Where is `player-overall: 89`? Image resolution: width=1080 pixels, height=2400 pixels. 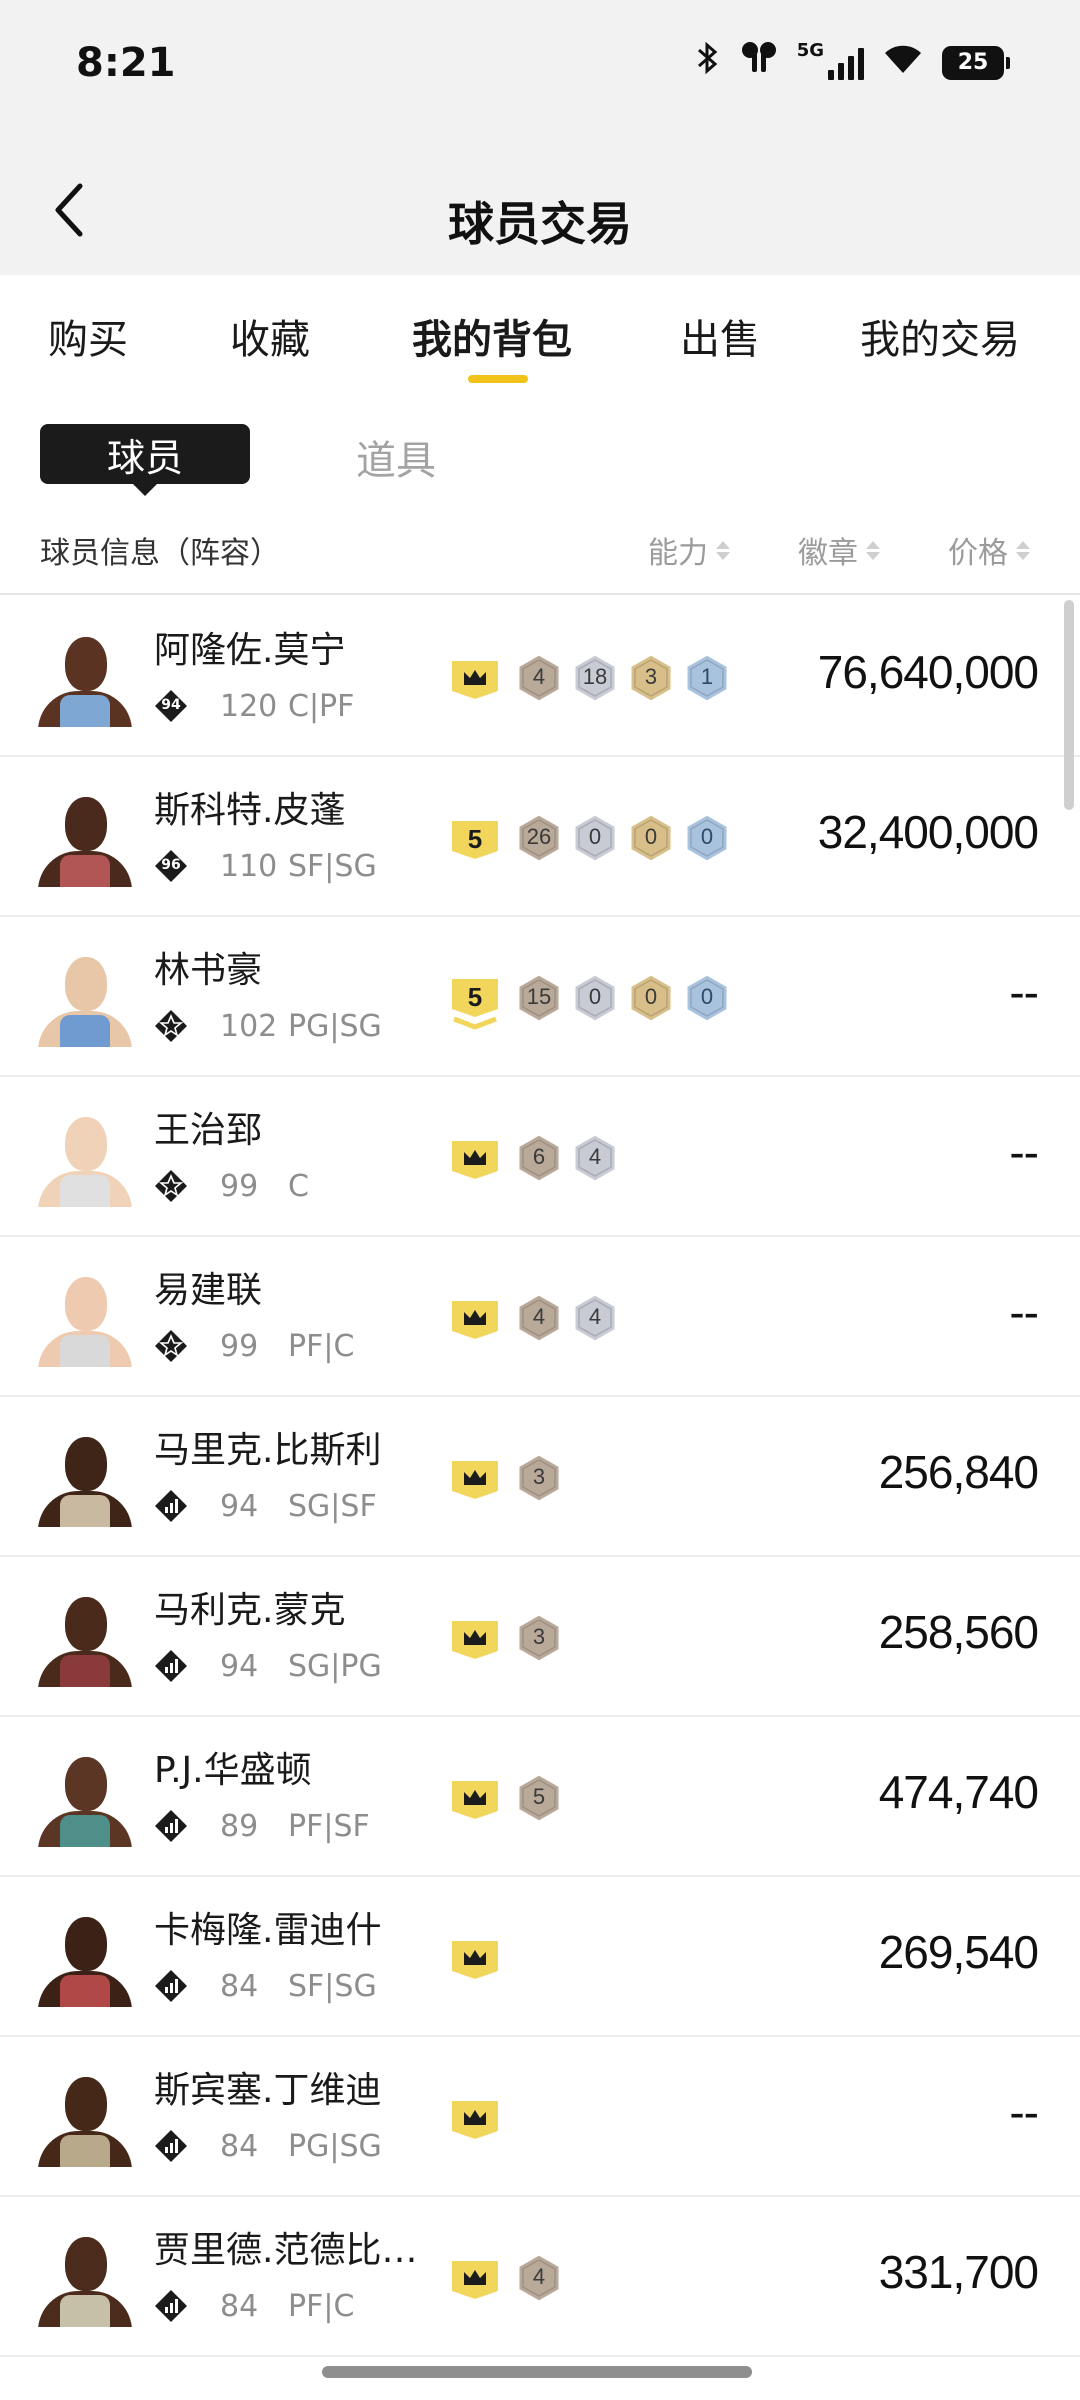 player-overall: 89 is located at coordinates (239, 1826).